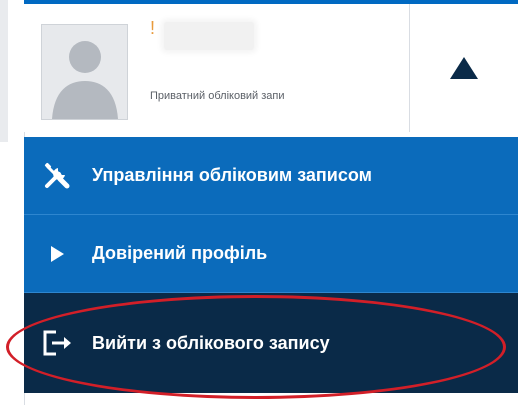 This screenshot has height=405, width=518. What do you see at coordinates (57, 176) in the screenshot?
I see `tools-icon` at bounding box center [57, 176].